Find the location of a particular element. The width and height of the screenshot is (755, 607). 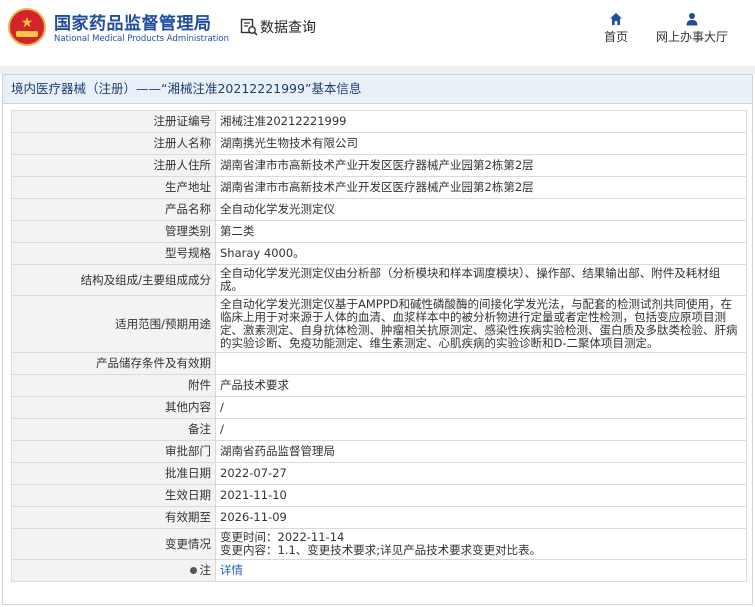

field-label: 审批部门 is located at coordinates (113, 451).